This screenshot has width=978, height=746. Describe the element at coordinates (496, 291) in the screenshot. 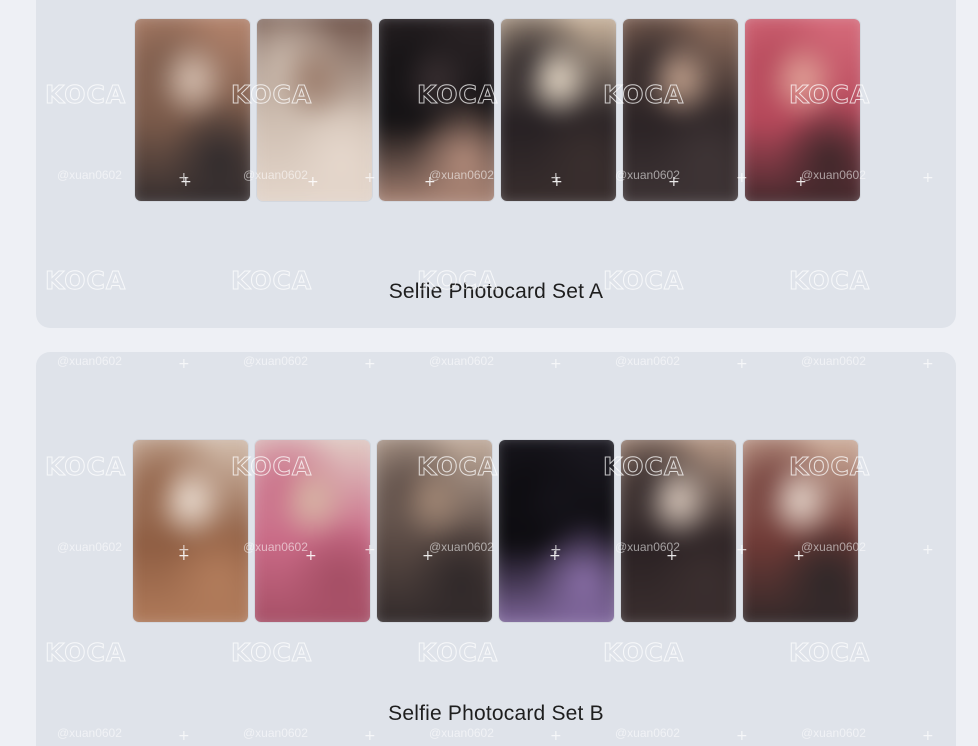

I see `photocard-set-a-title: Selfie Photocard Set A` at that location.